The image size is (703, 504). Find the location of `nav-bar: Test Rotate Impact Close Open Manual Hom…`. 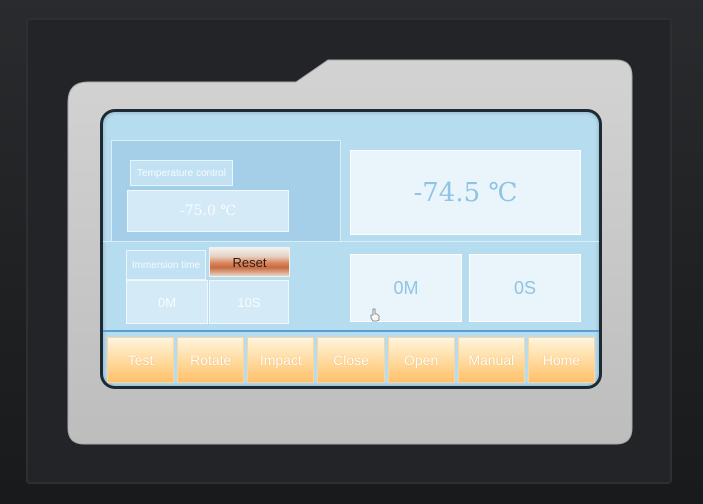

nav-bar: Test Rotate Impact Close Open Manual Hom… is located at coordinates (351, 359).